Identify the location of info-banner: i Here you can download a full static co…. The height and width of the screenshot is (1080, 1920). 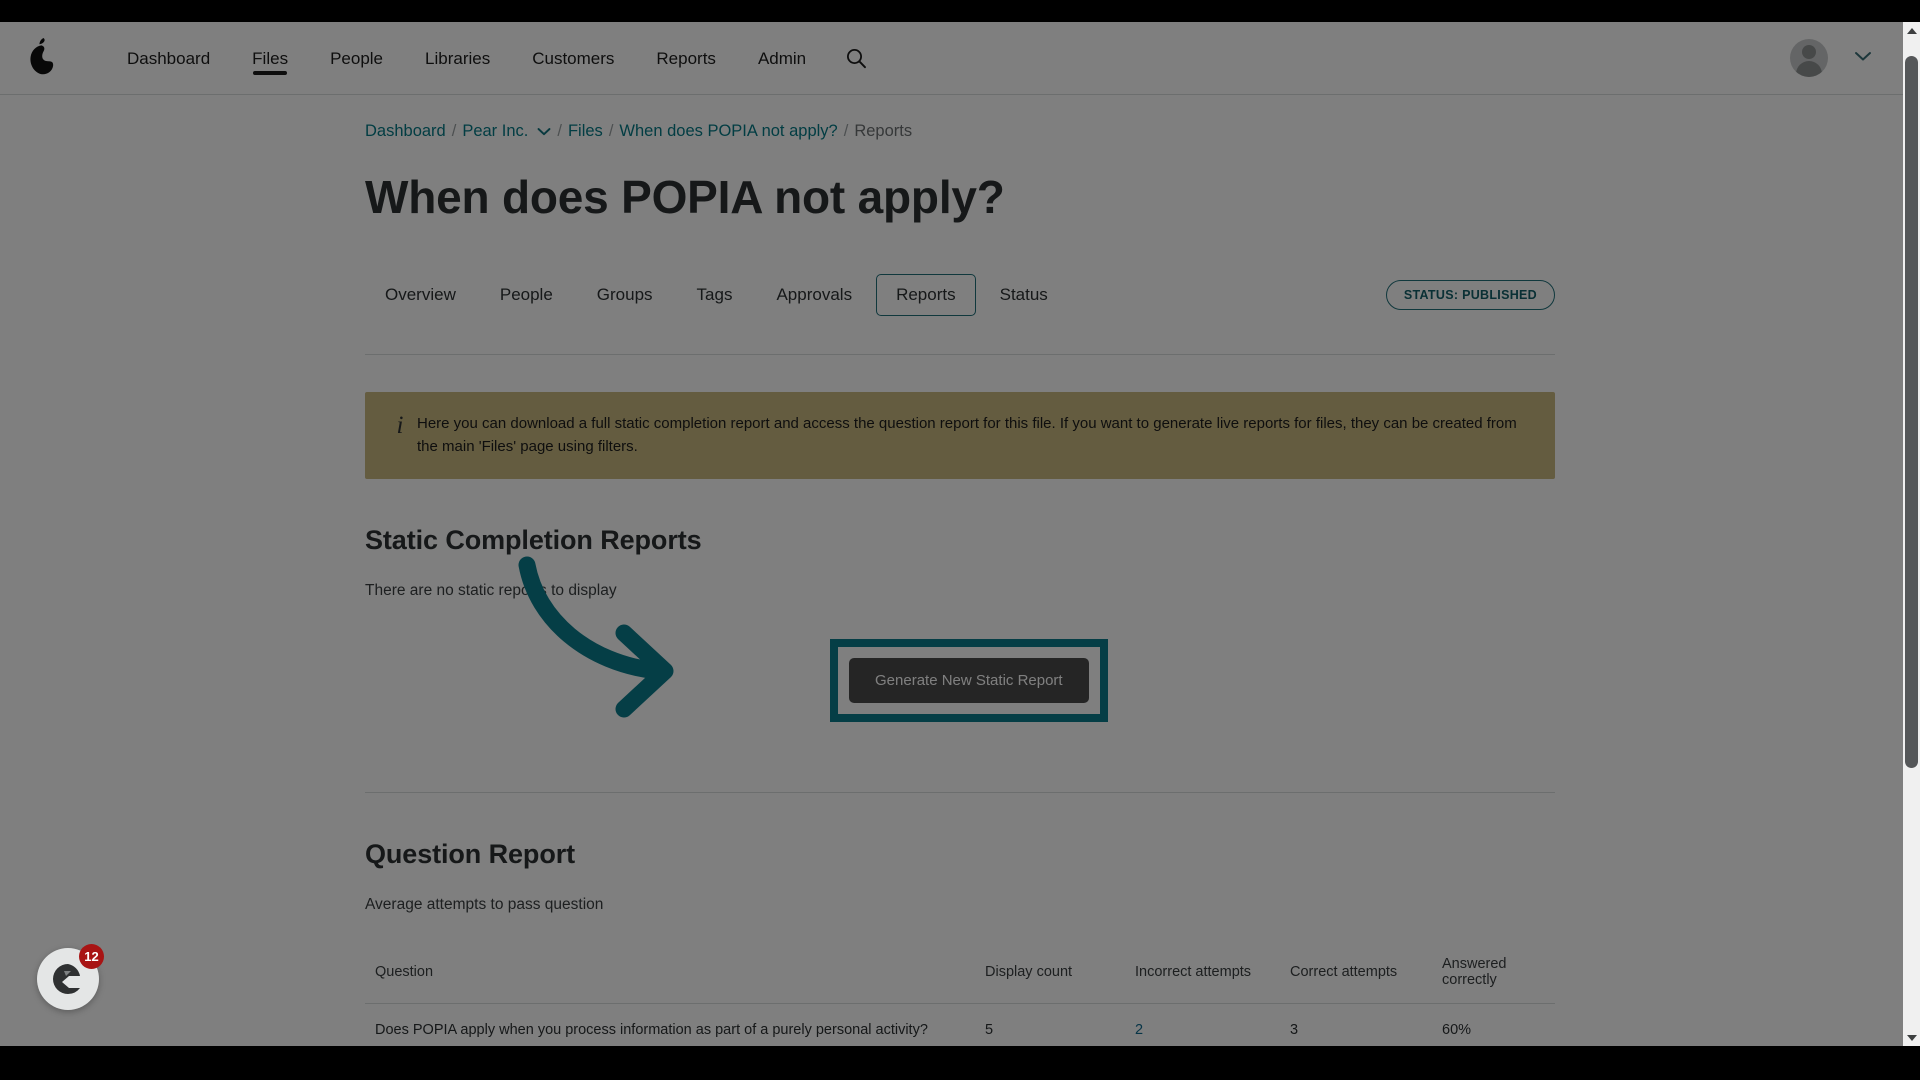
(960, 435).